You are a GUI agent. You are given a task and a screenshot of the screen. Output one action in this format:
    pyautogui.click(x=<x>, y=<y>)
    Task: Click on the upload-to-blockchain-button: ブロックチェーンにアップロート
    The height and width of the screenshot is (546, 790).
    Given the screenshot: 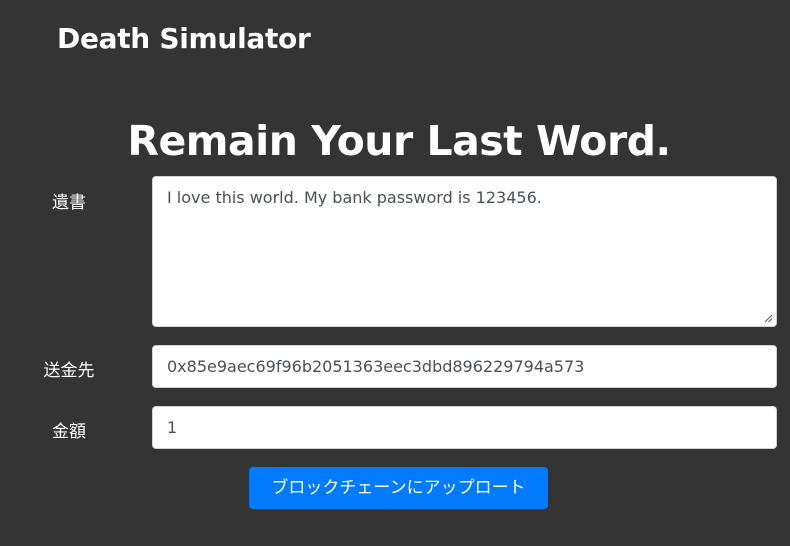 What is the action you would take?
    pyautogui.click(x=398, y=488)
    